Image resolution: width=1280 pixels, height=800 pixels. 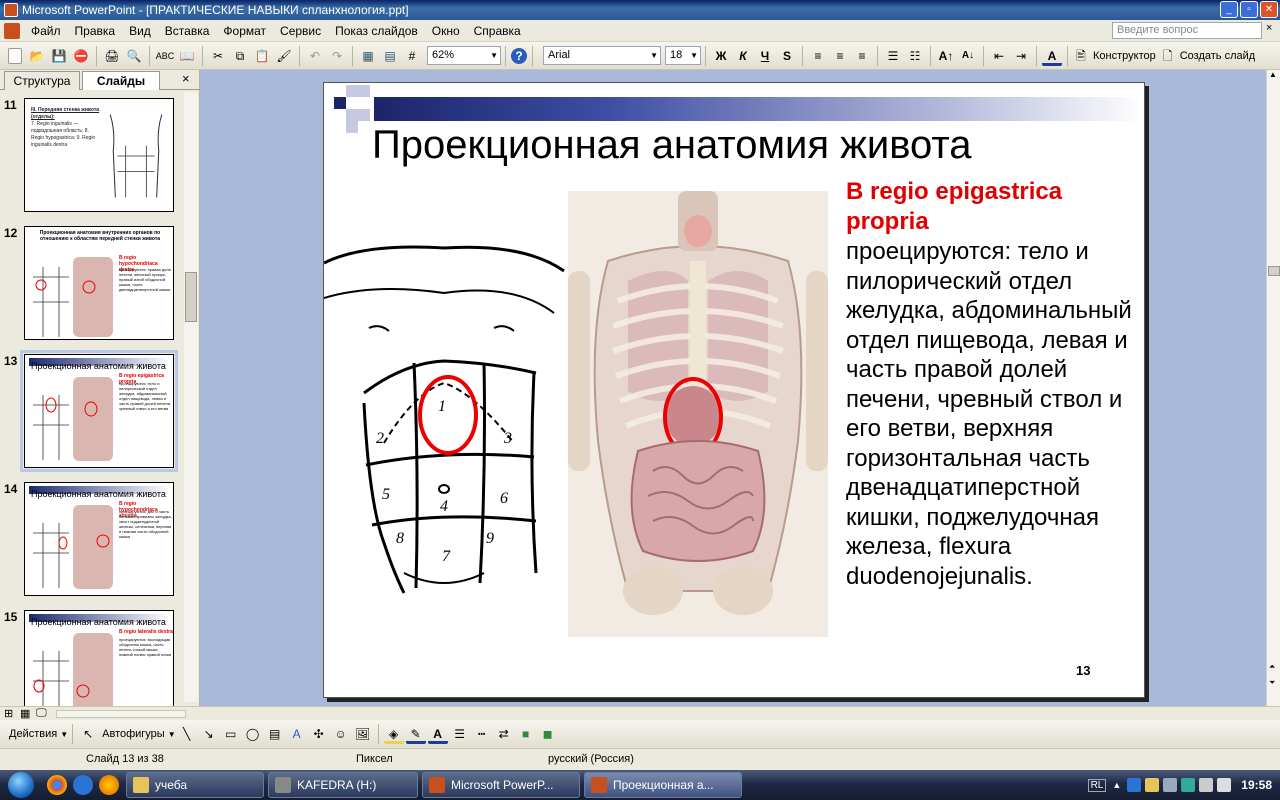 I want to click on zoom-select: 62% ▼, so click(x=464, y=55).